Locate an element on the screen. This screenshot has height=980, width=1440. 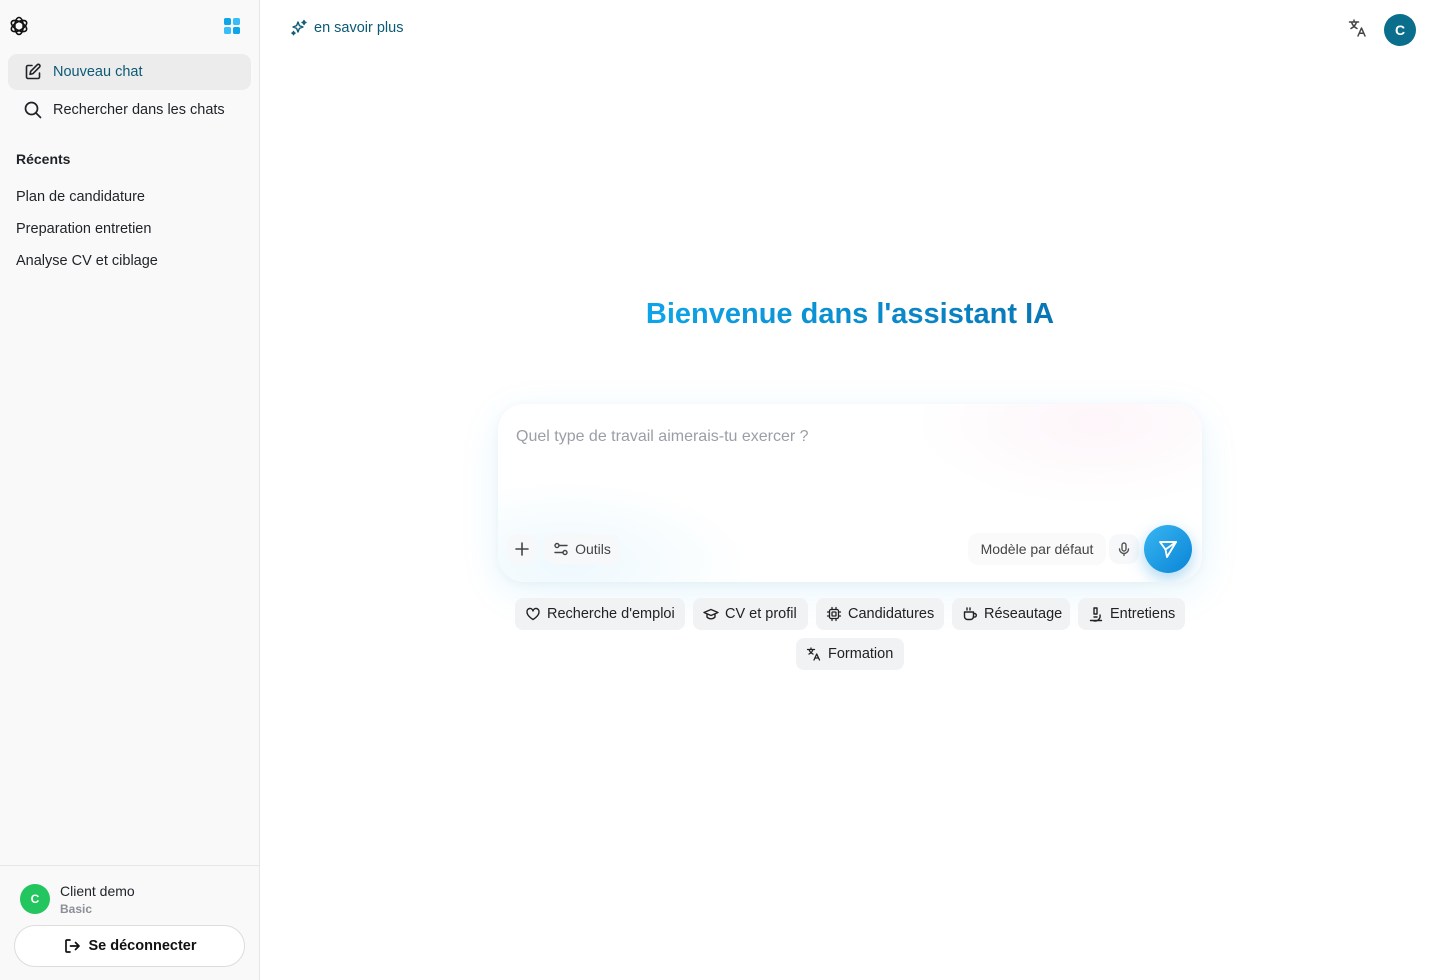
grid-squares-icon is located at coordinates (232, 26).